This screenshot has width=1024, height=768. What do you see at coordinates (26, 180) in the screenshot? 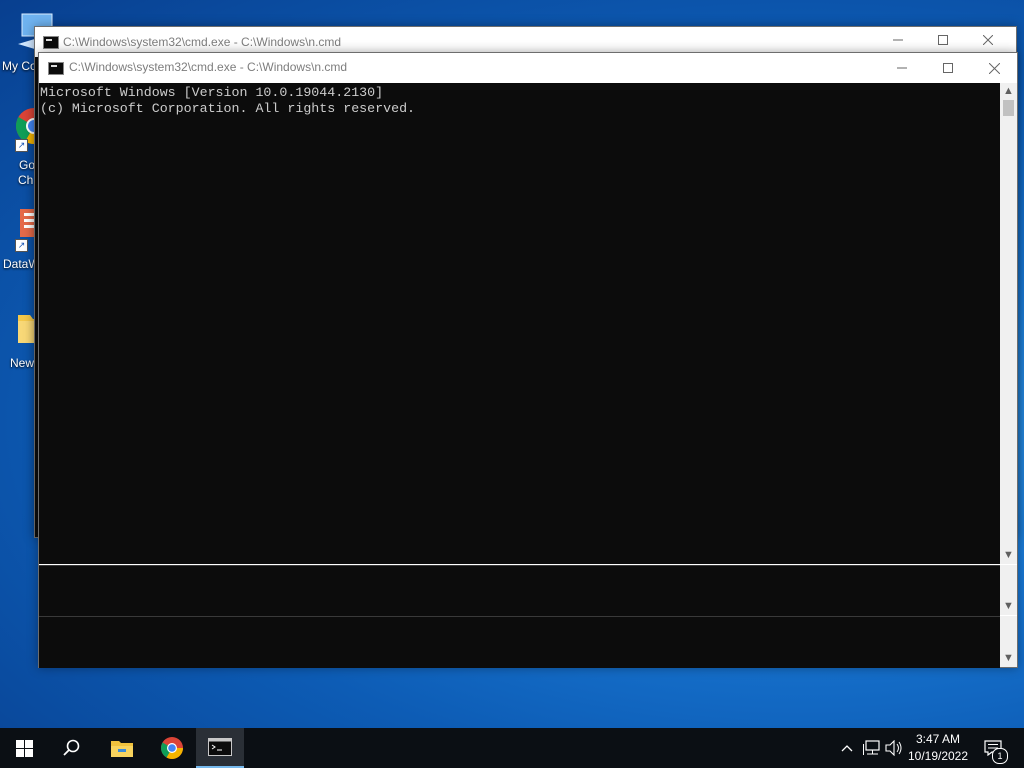
I see `desktop-icon-label: Ch` at bounding box center [26, 180].